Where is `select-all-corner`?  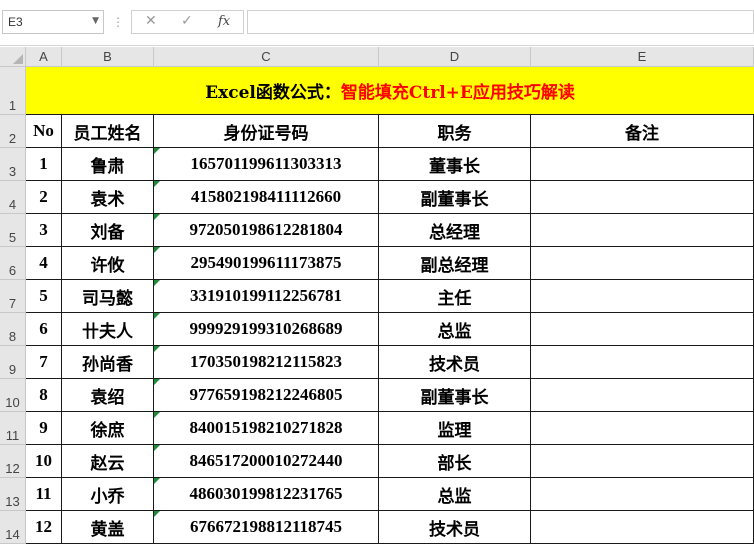 select-all-corner is located at coordinates (13, 57).